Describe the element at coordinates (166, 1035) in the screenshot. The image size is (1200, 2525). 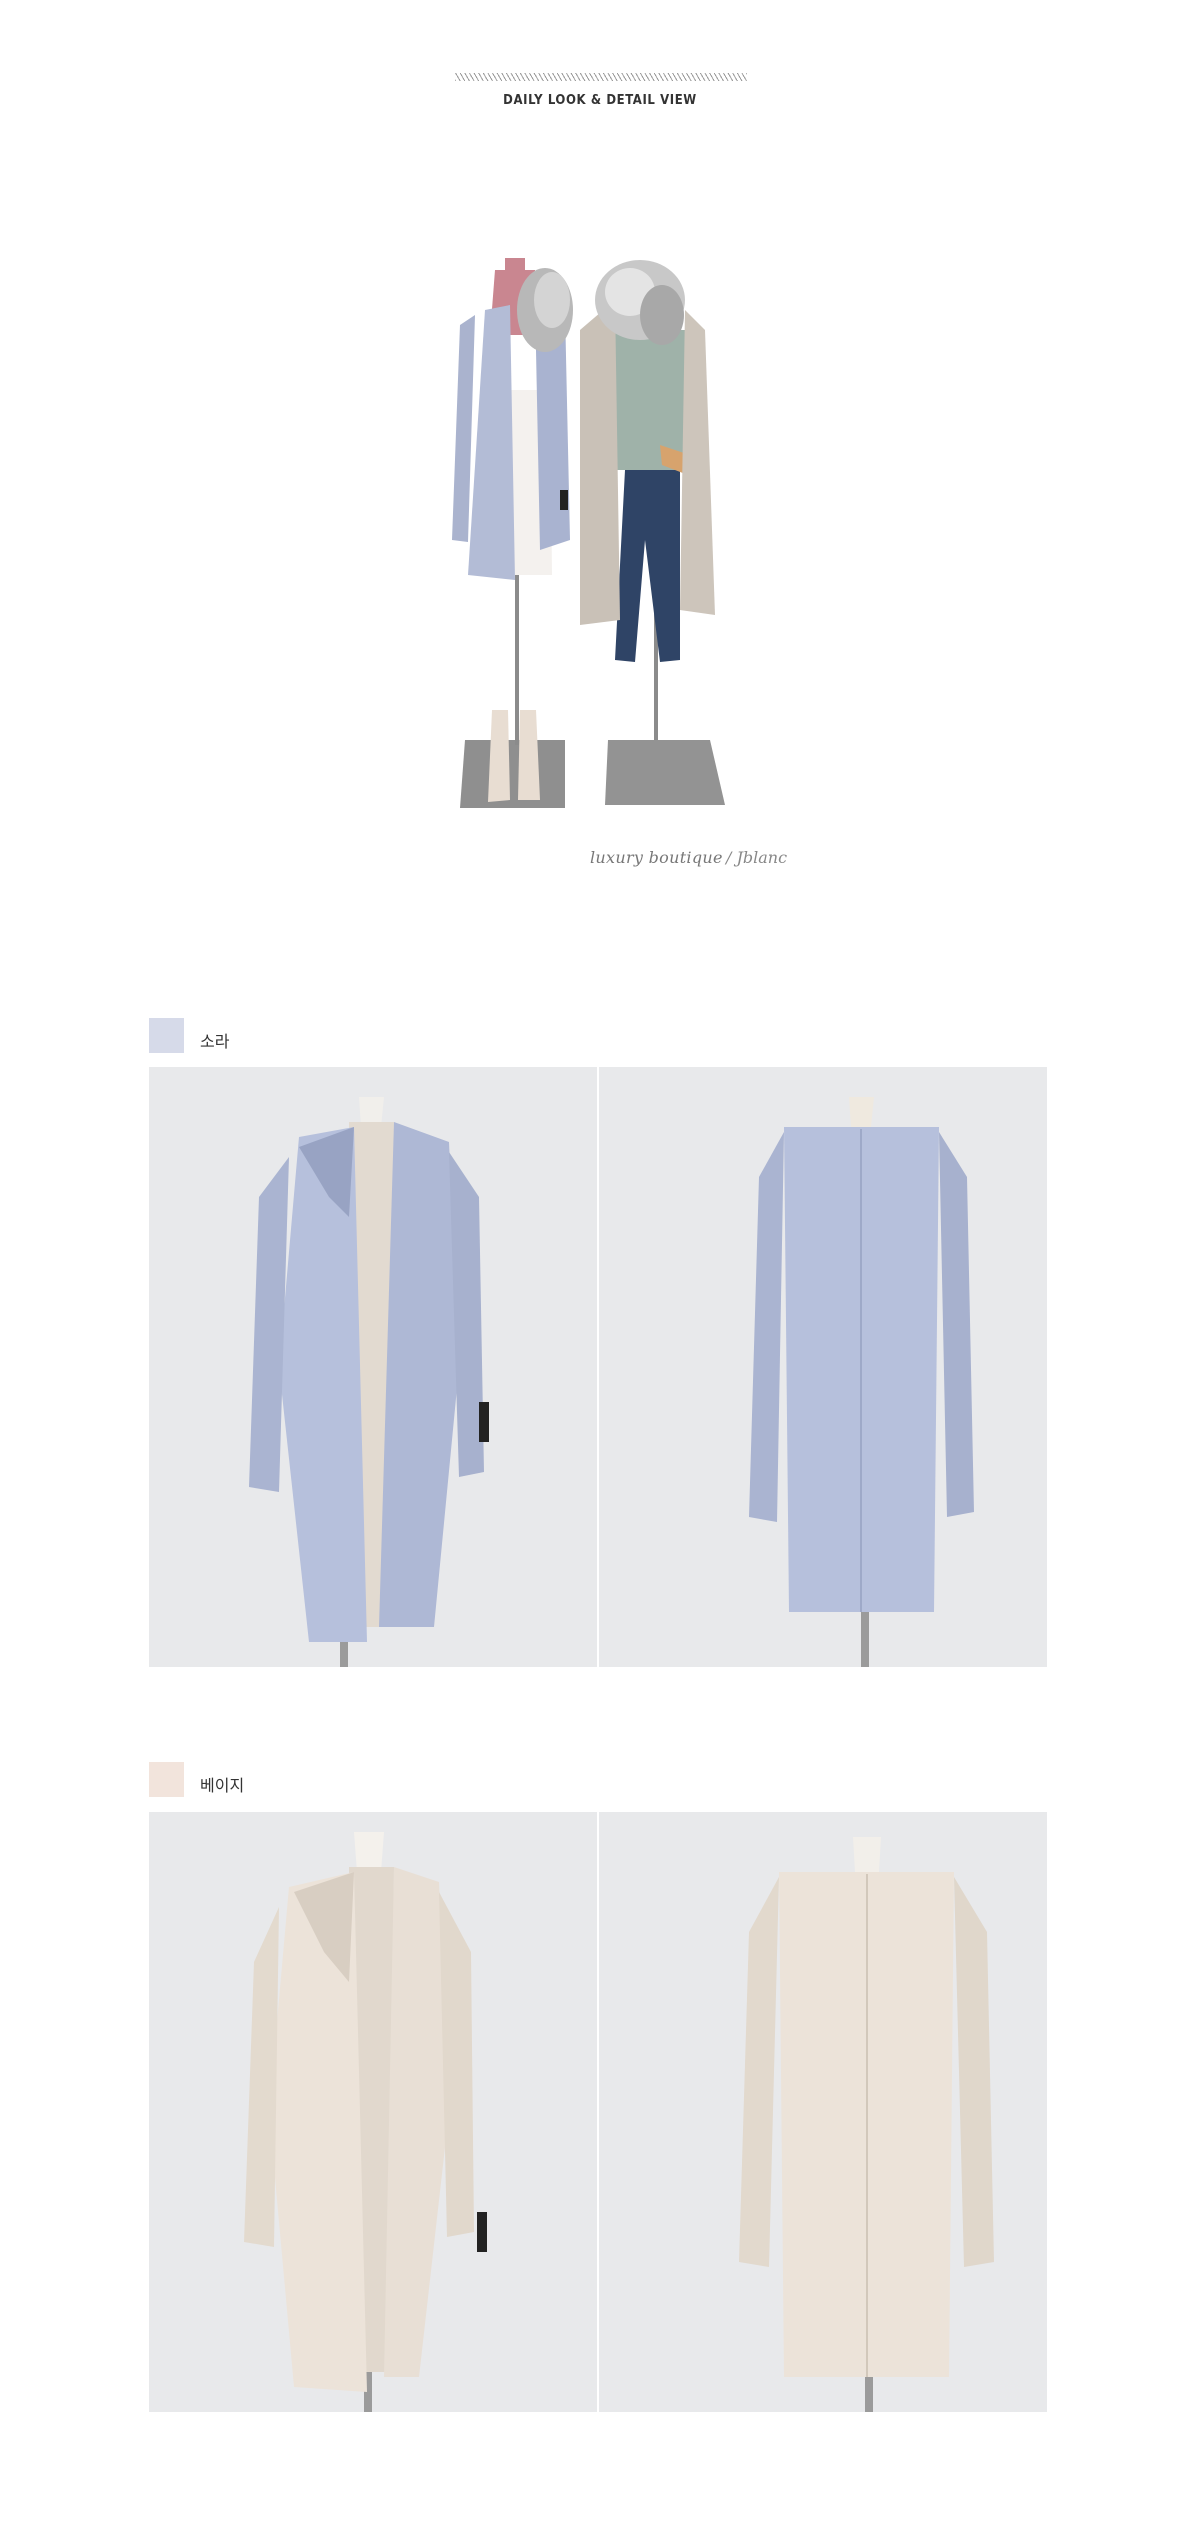
I see `color-swatch-sky` at that location.